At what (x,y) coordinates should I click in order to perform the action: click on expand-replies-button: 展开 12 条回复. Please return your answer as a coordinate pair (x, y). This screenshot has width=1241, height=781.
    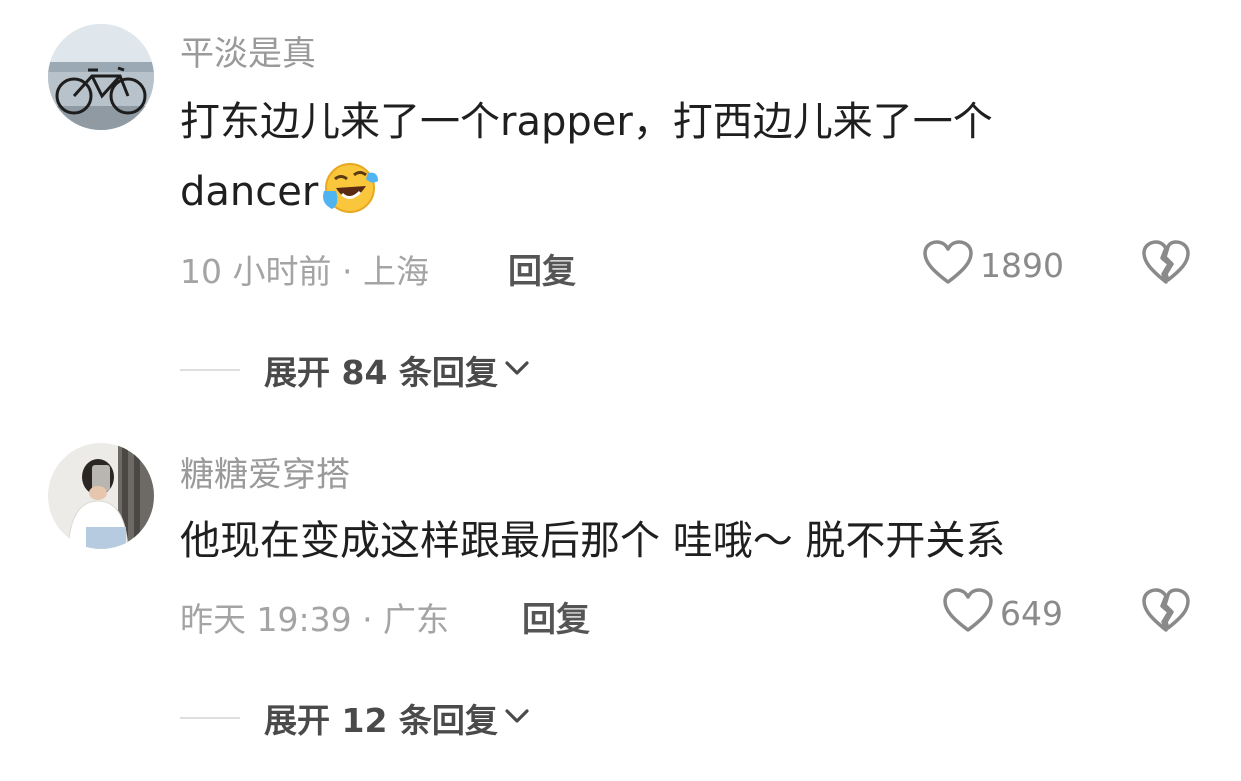
    Looking at the image, I should click on (355, 718).